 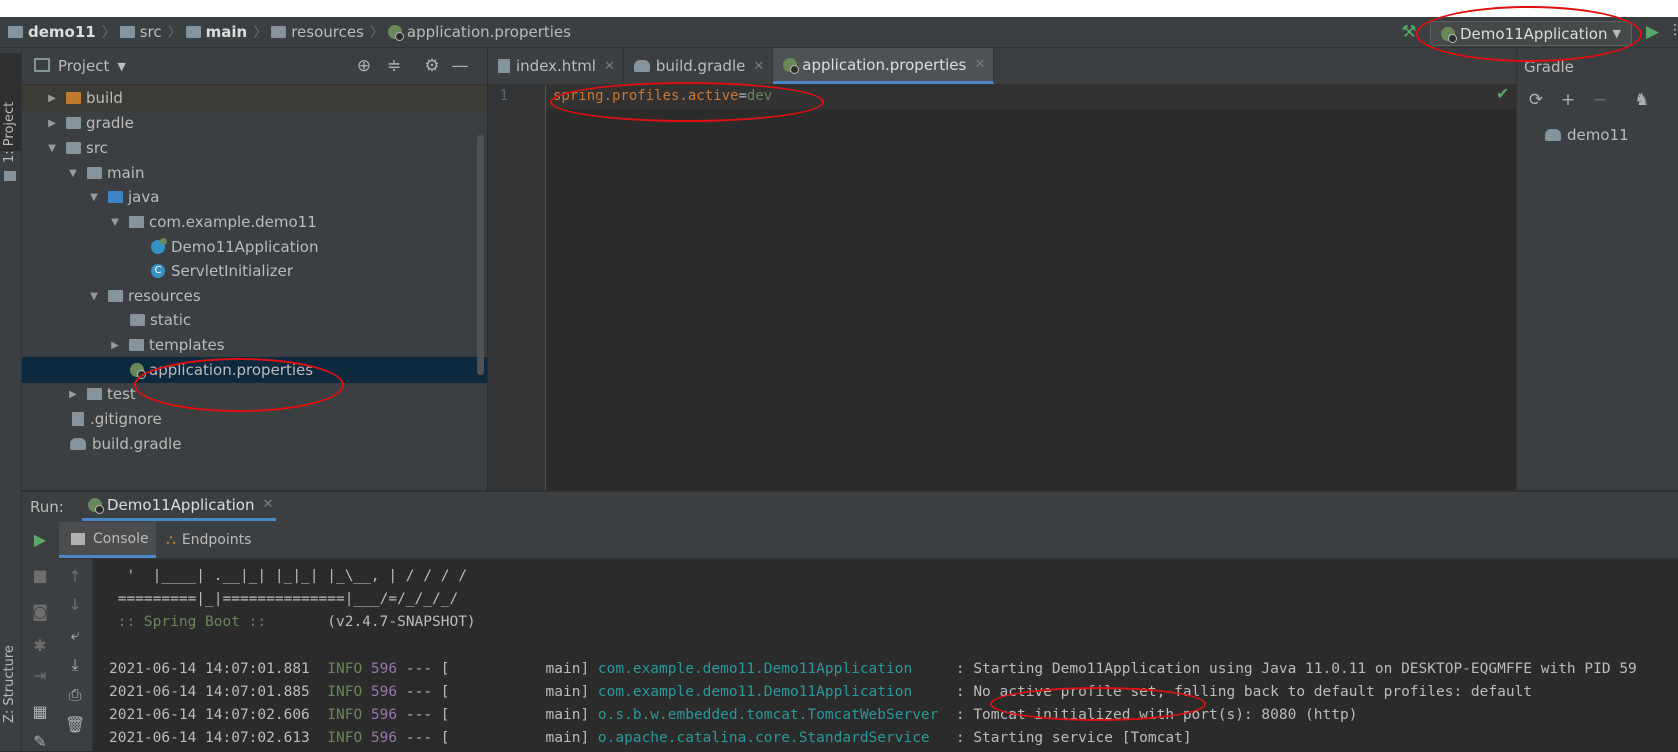 I want to click on camera-icon: ◙, so click(x=40, y=612).